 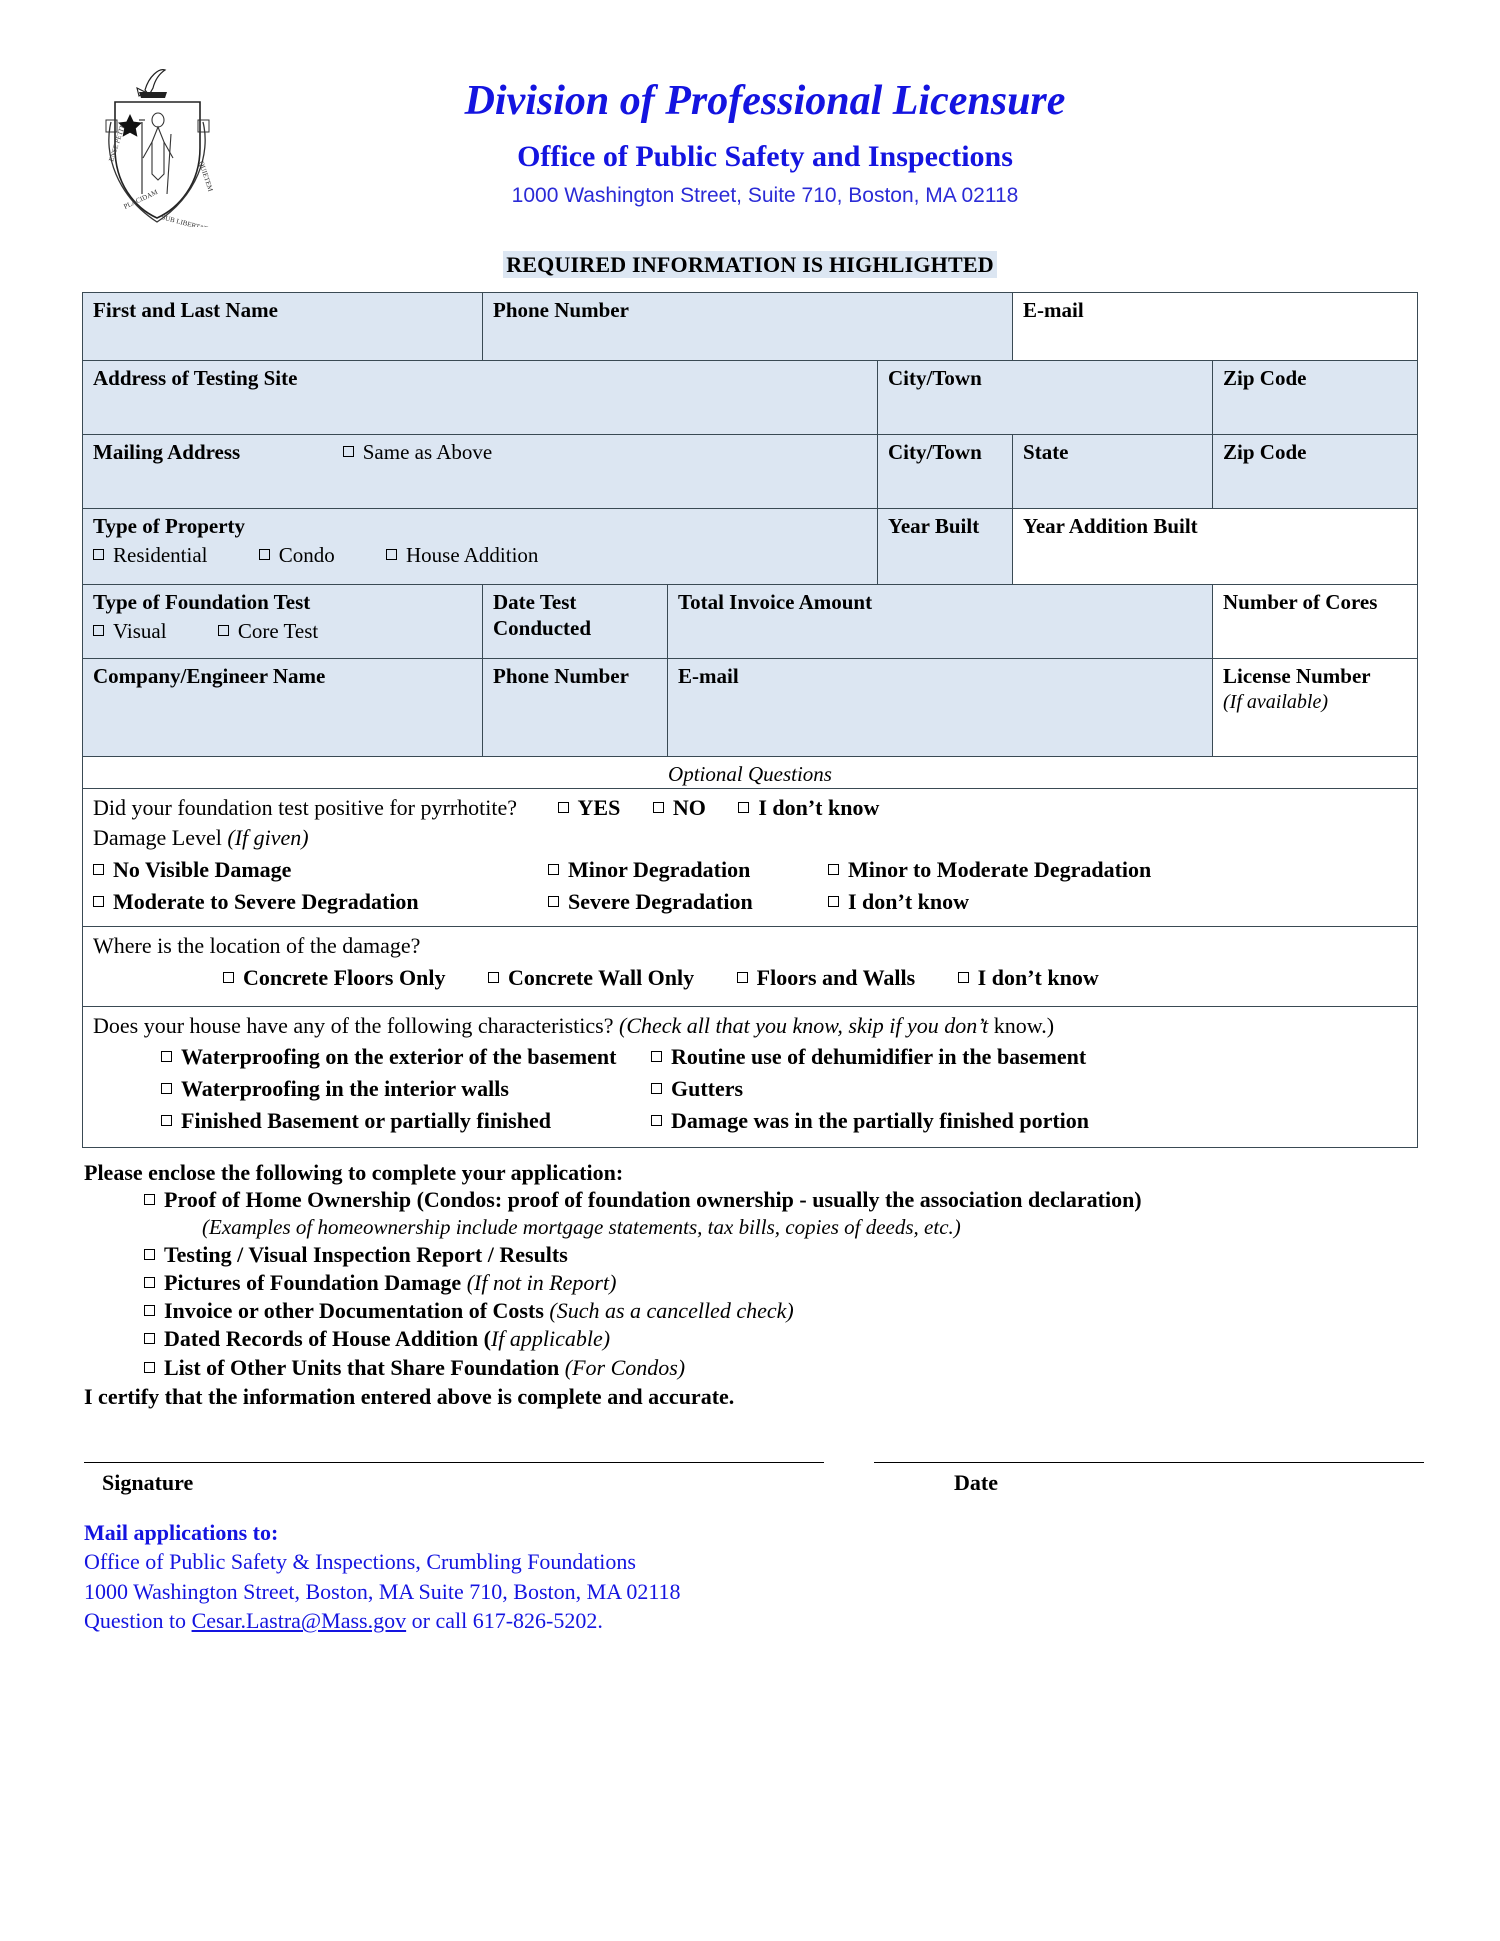 What do you see at coordinates (166, 1057) in the screenshot?
I see `checkbox-waterproofing-exterior` at bounding box center [166, 1057].